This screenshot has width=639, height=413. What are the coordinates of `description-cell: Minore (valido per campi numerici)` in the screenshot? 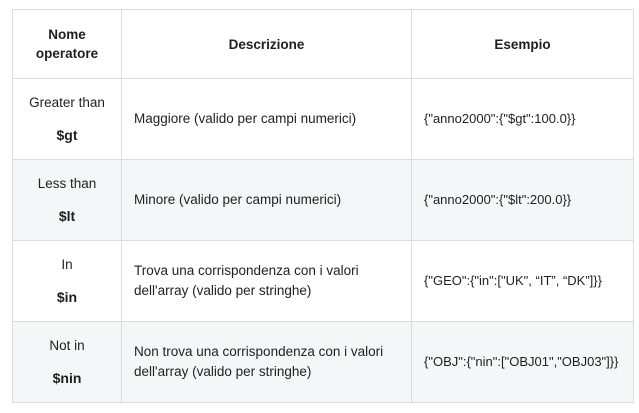 It's located at (266, 200).